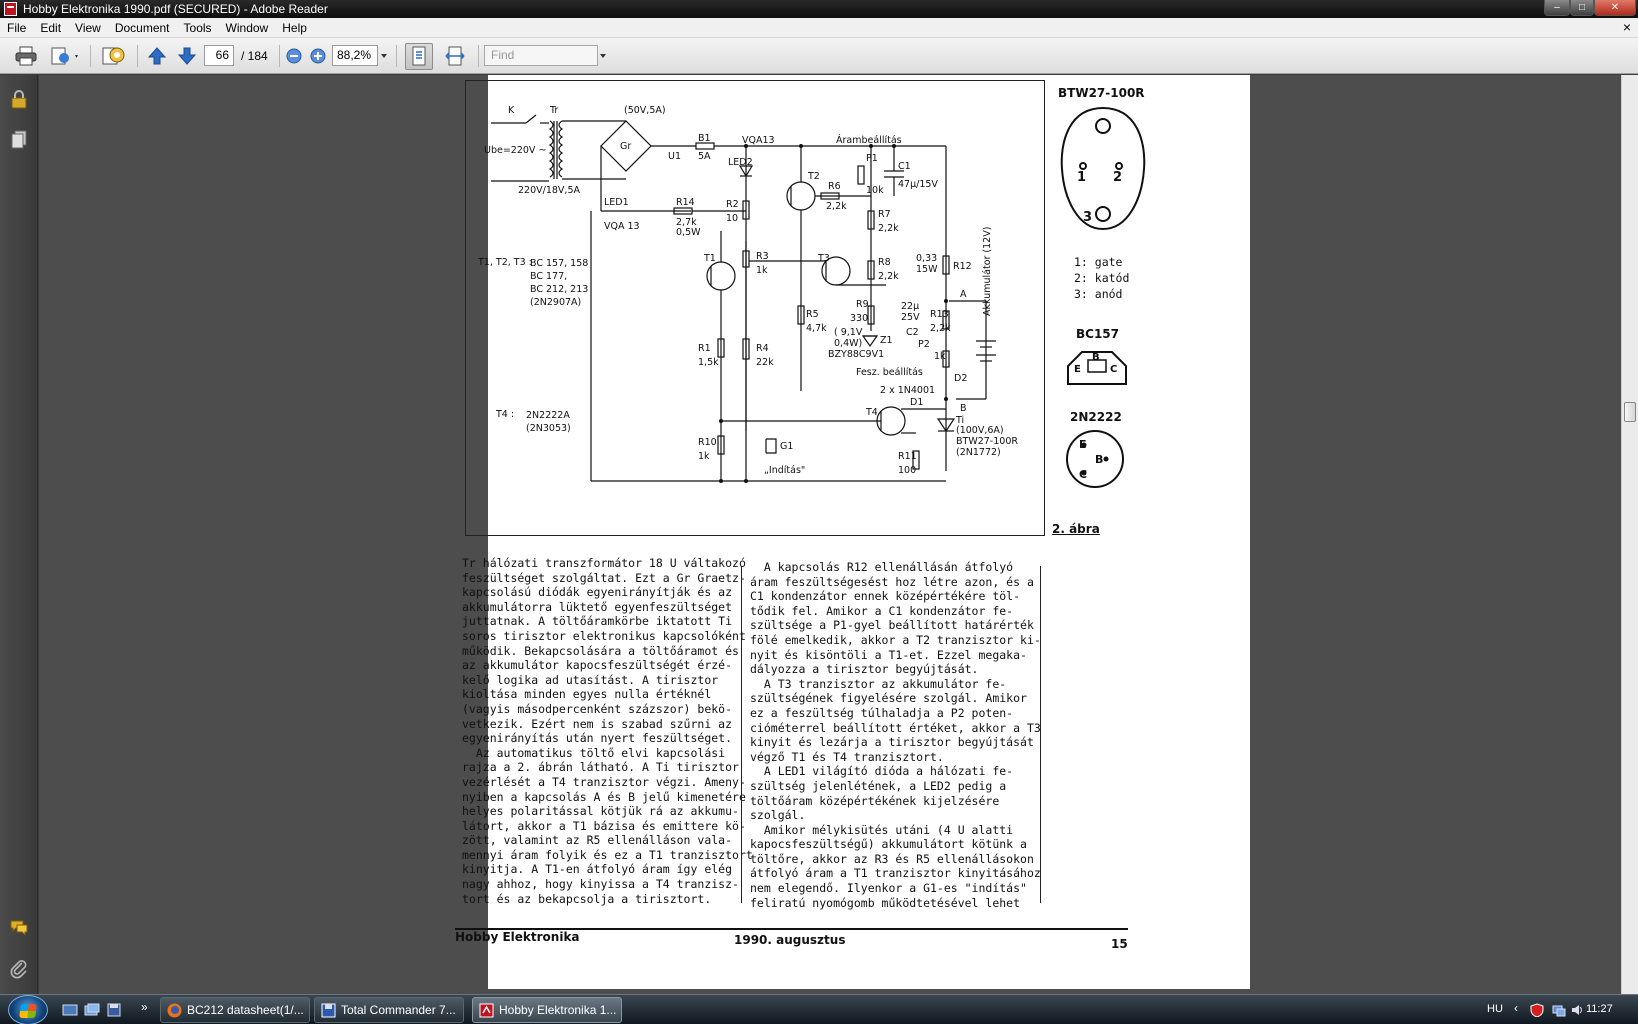 The image size is (1638, 1024). I want to click on btw27-package-drawing, so click(1103, 168).